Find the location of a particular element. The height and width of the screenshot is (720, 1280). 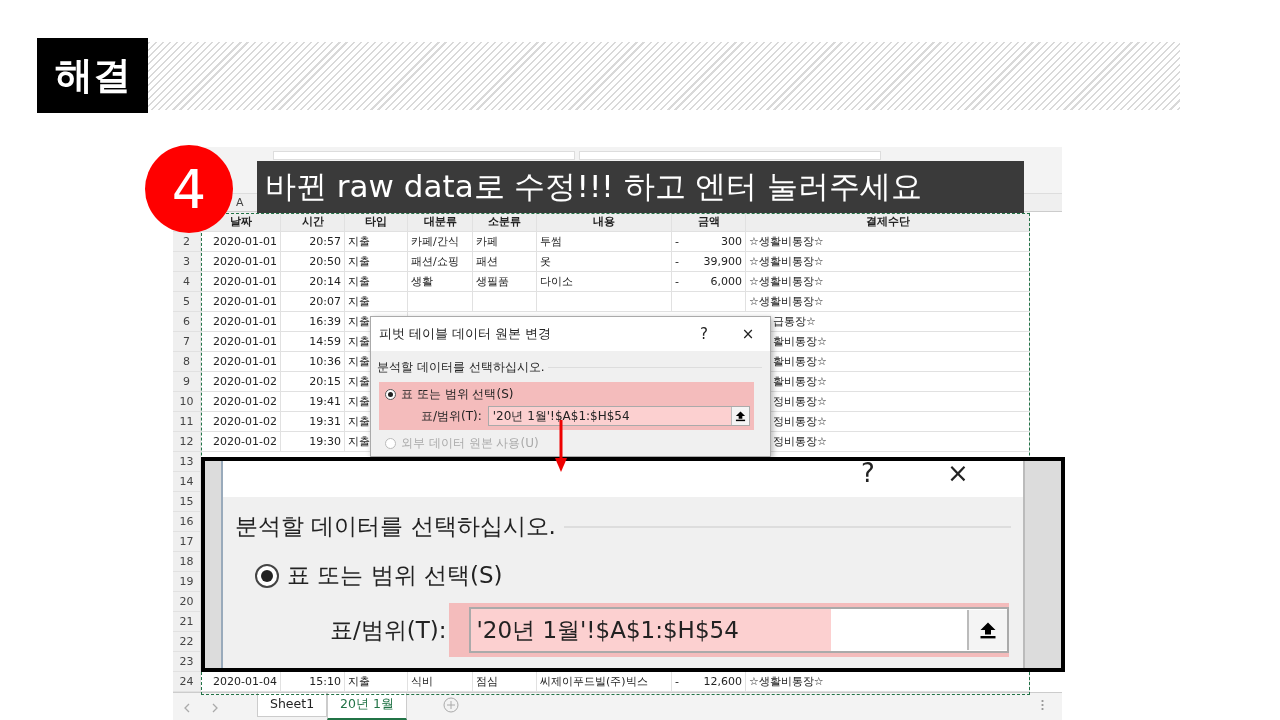

row-number: 10 is located at coordinates (187, 402).